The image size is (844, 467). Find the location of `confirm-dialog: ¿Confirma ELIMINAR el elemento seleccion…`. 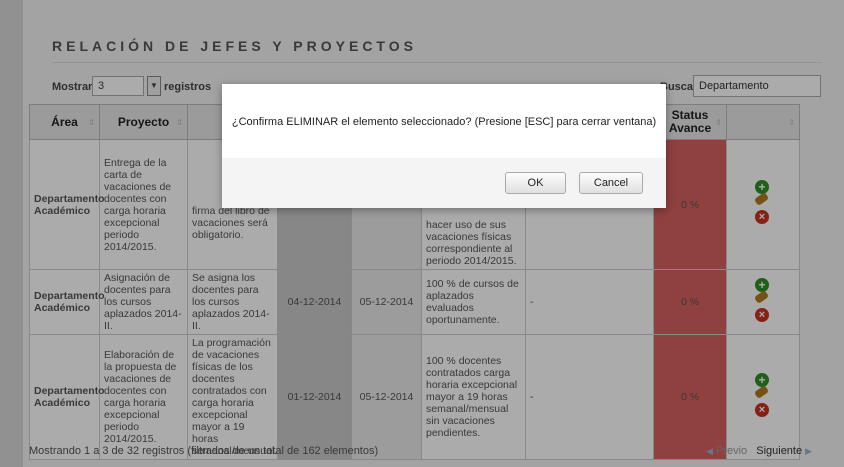

confirm-dialog: ¿Confirma ELIMINAR el elemento seleccion… is located at coordinates (444, 146).